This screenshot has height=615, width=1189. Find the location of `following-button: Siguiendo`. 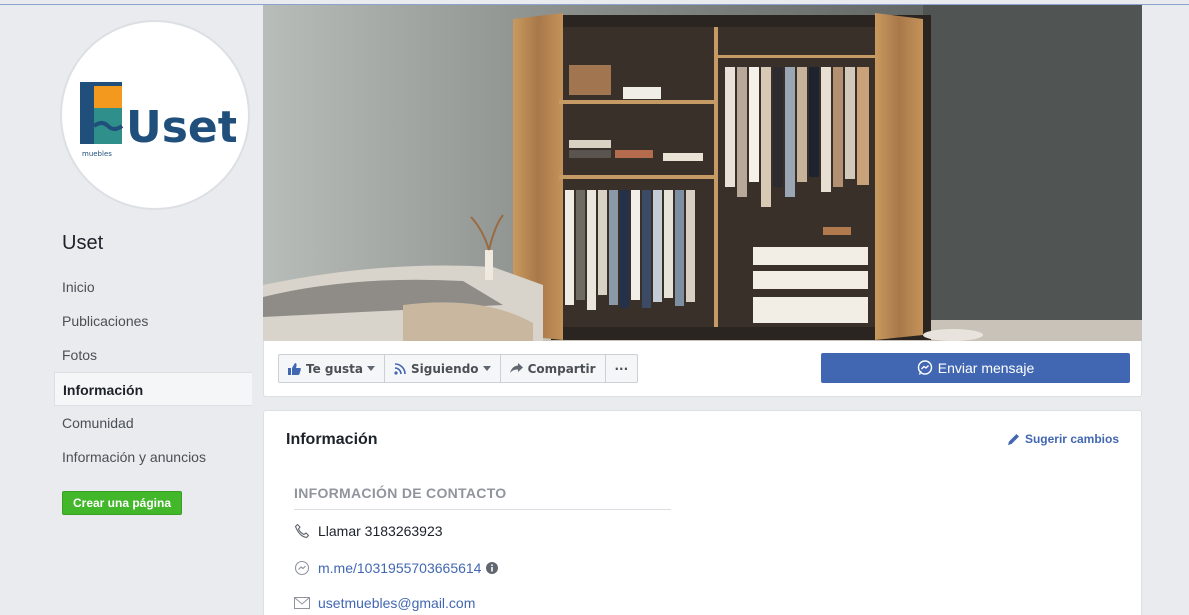

following-button: Siguiendo is located at coordinates (442, 368).